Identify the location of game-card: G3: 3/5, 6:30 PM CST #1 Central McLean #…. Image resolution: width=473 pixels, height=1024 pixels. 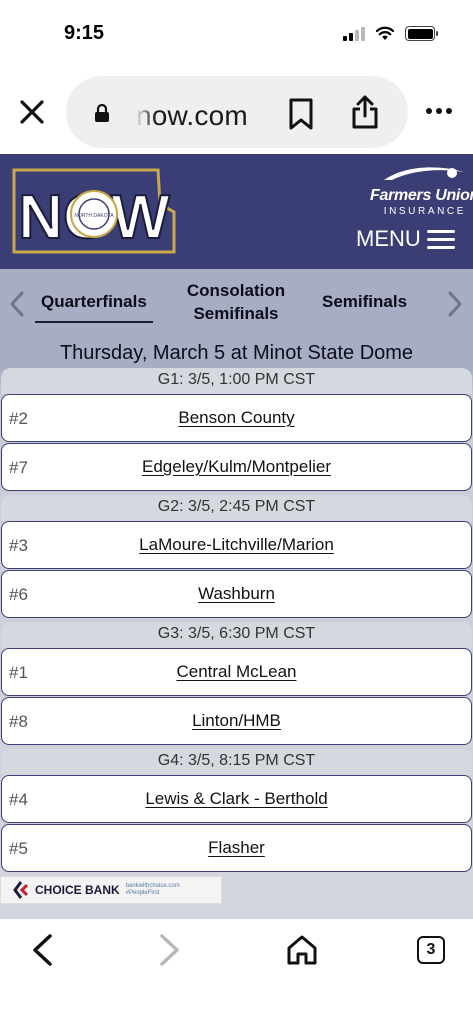
(236, 683).